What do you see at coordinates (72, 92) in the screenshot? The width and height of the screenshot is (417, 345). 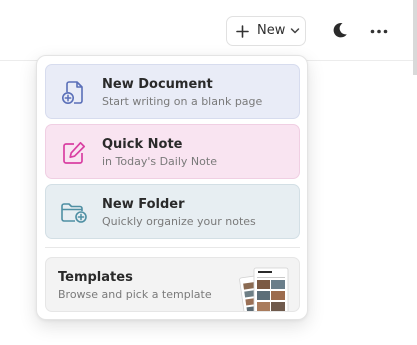 I see `document-plus-icon` at bounding box center [72, 92].